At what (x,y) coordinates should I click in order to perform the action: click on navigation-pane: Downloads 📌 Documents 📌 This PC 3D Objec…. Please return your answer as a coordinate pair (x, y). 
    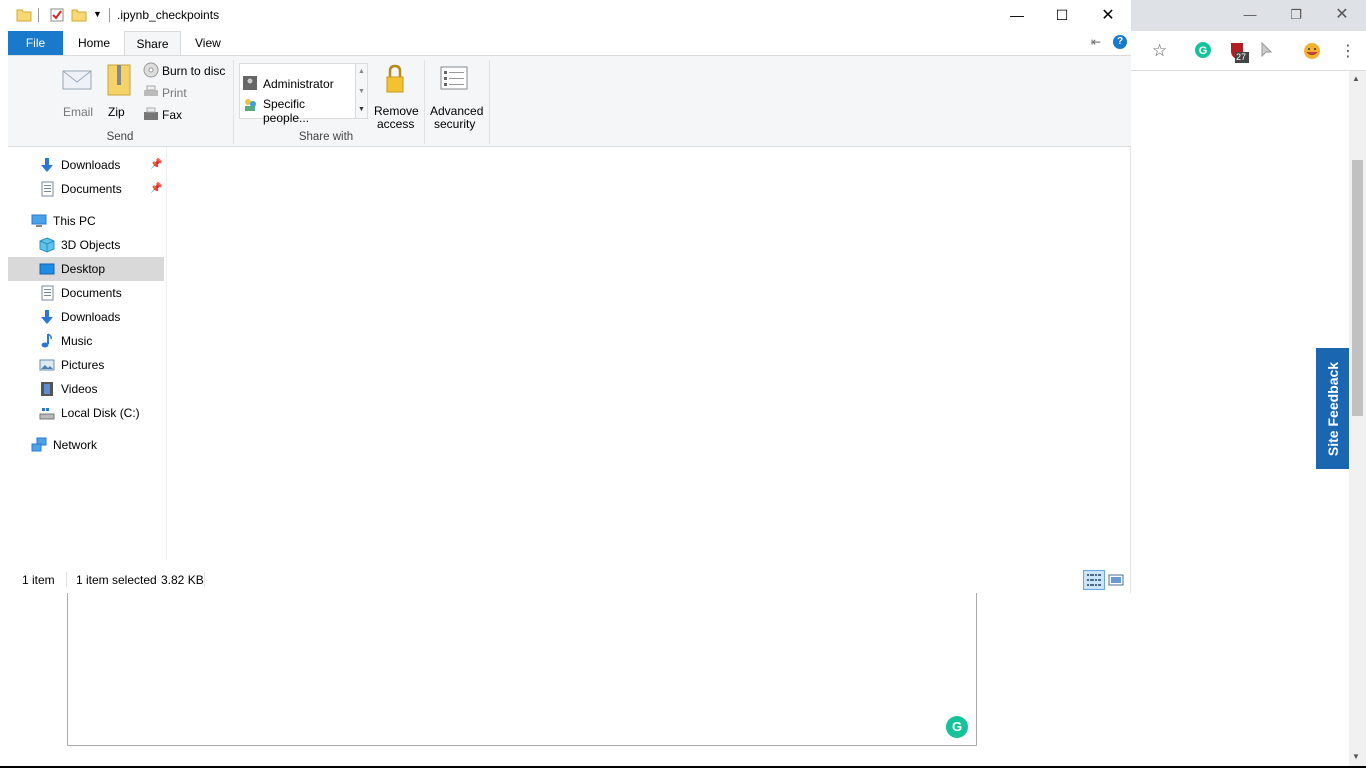
    Looking at the image, I should click on (87, 353).